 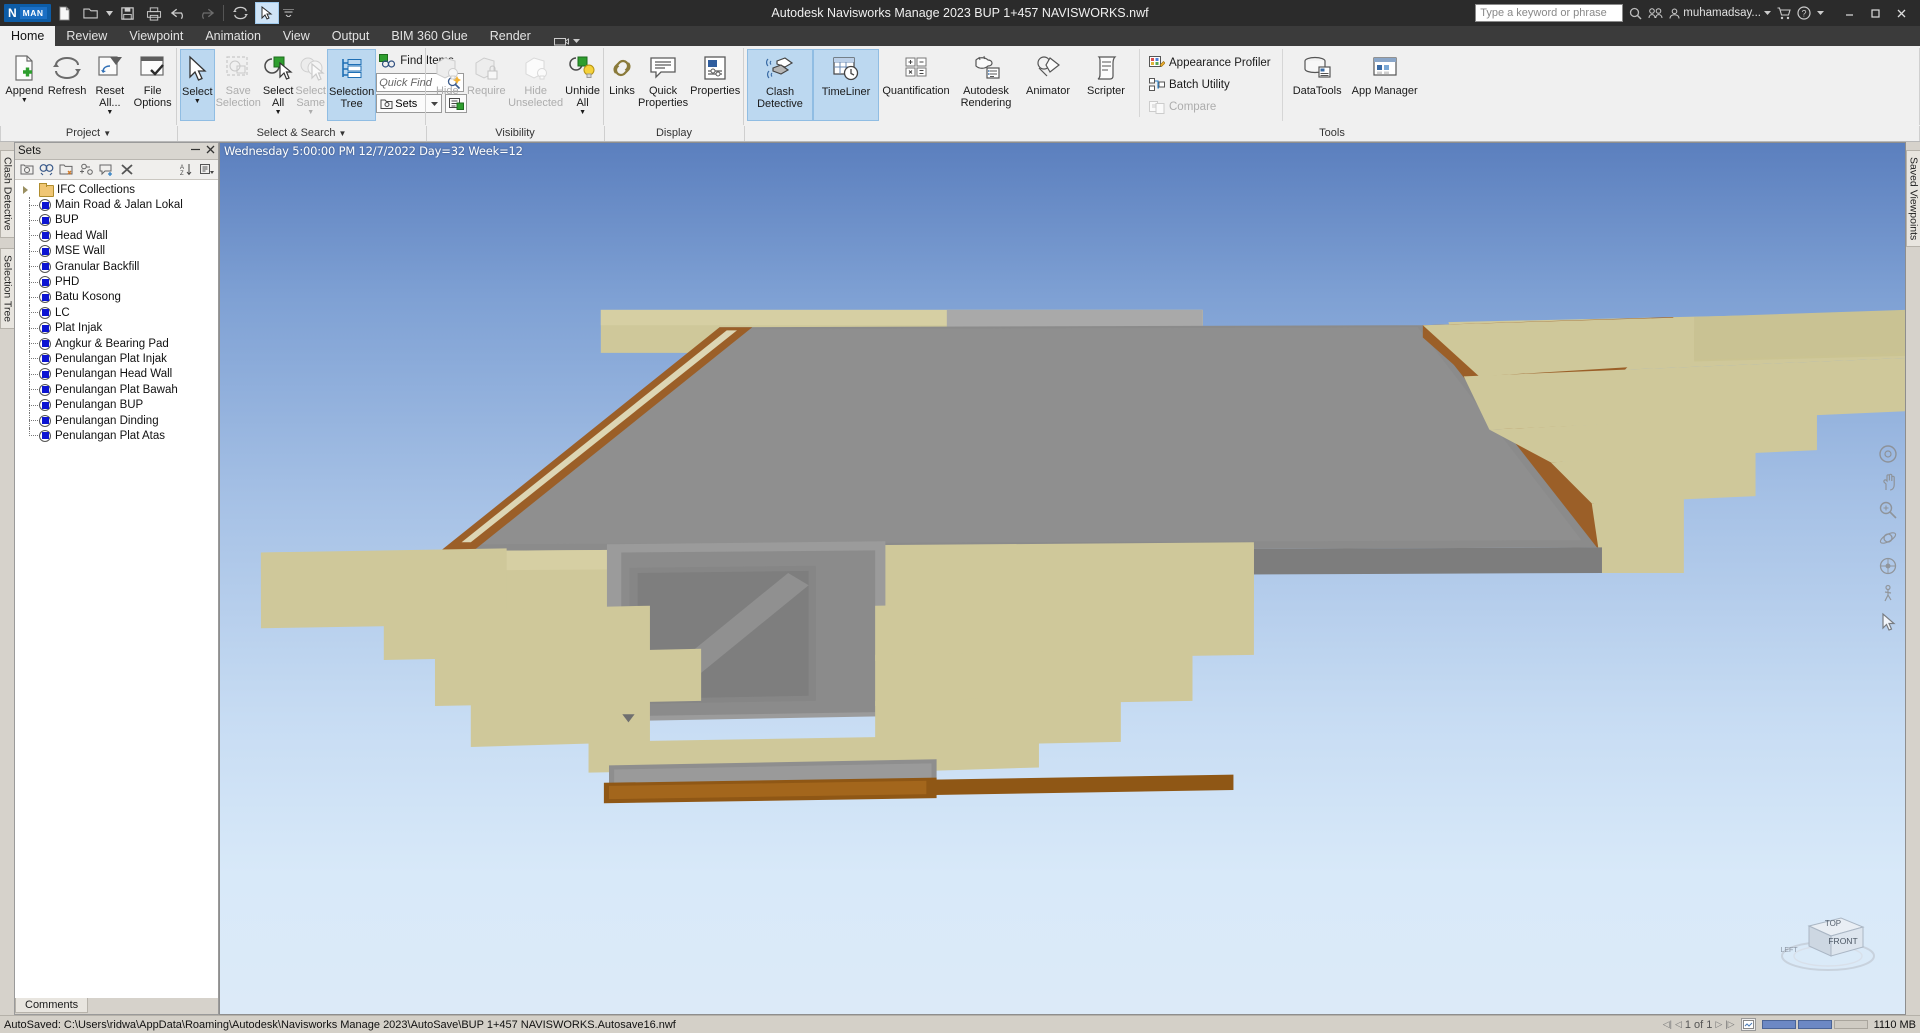 I want to click on orbit-icon, so click(x=1888, y=538).